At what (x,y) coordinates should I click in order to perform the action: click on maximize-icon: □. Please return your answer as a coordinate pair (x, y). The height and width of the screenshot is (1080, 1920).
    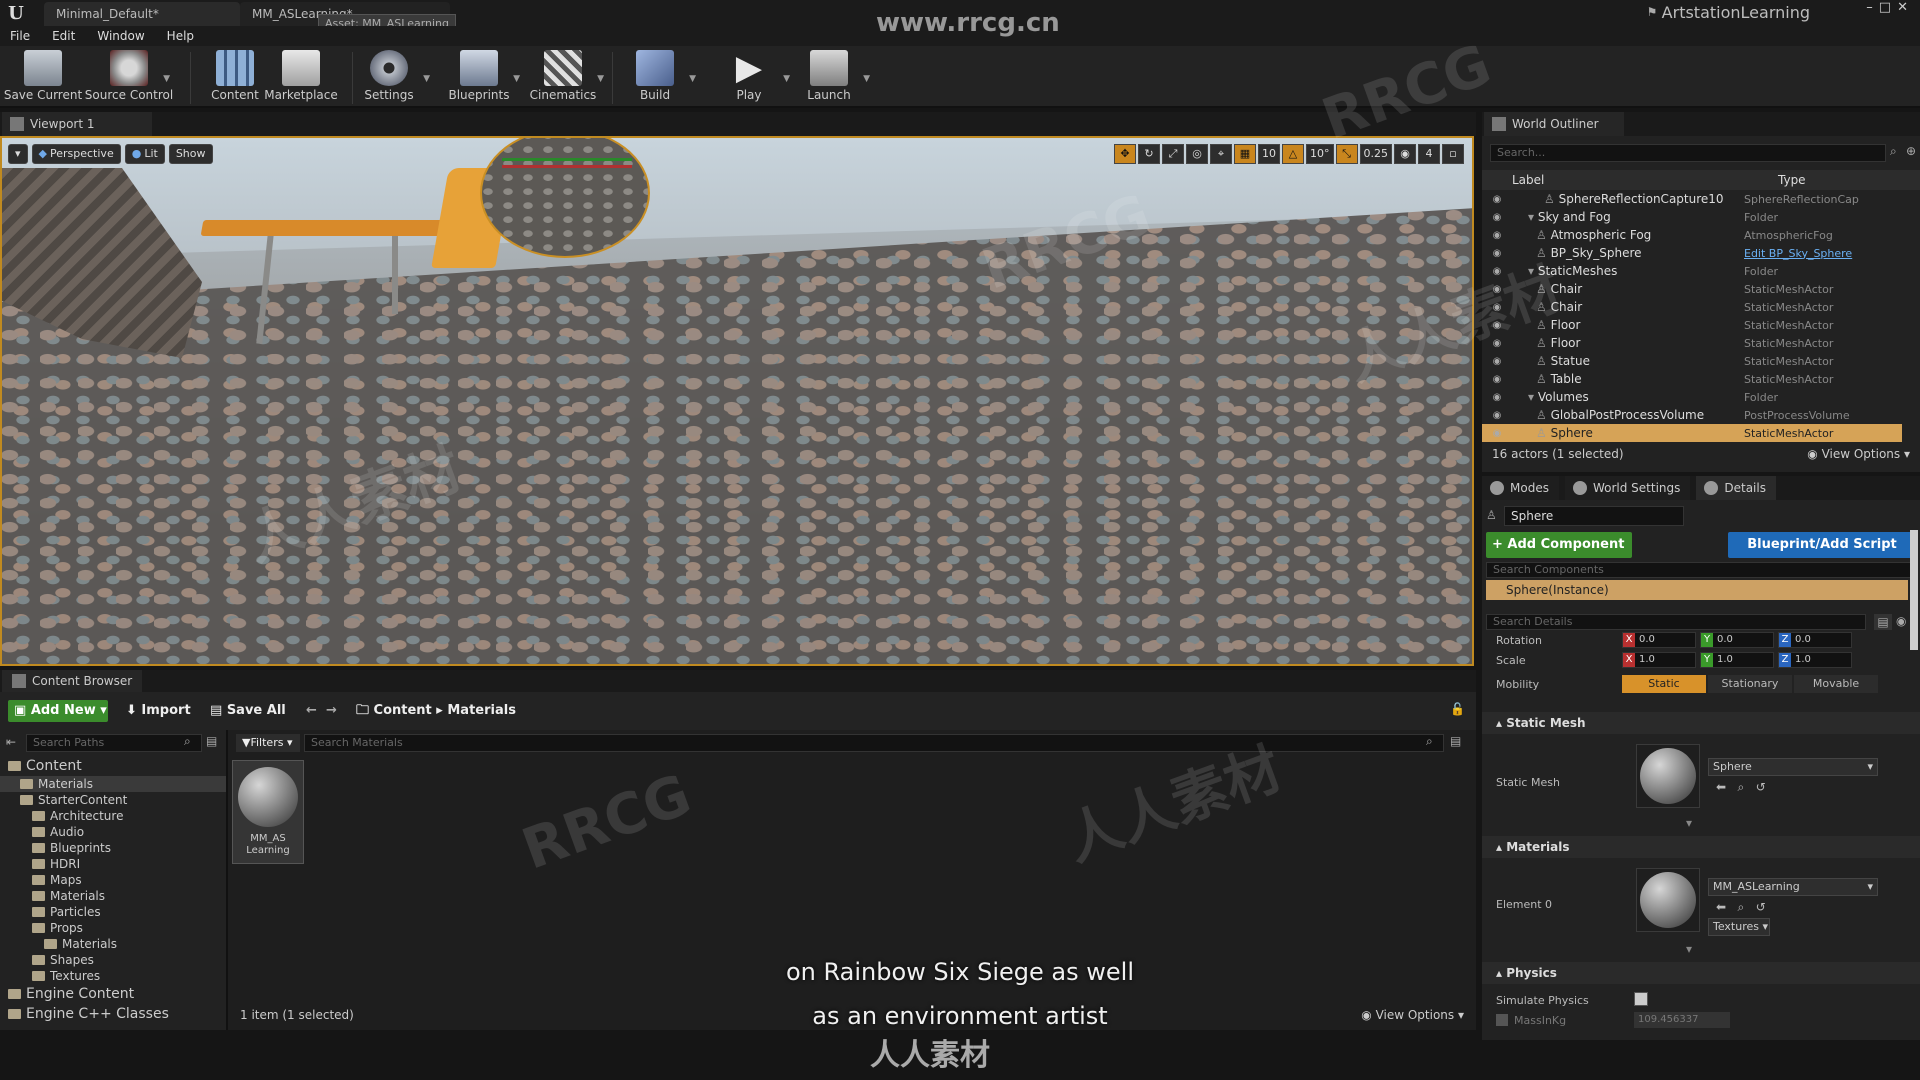
    Looking at the image, I should click on (1888, 7).